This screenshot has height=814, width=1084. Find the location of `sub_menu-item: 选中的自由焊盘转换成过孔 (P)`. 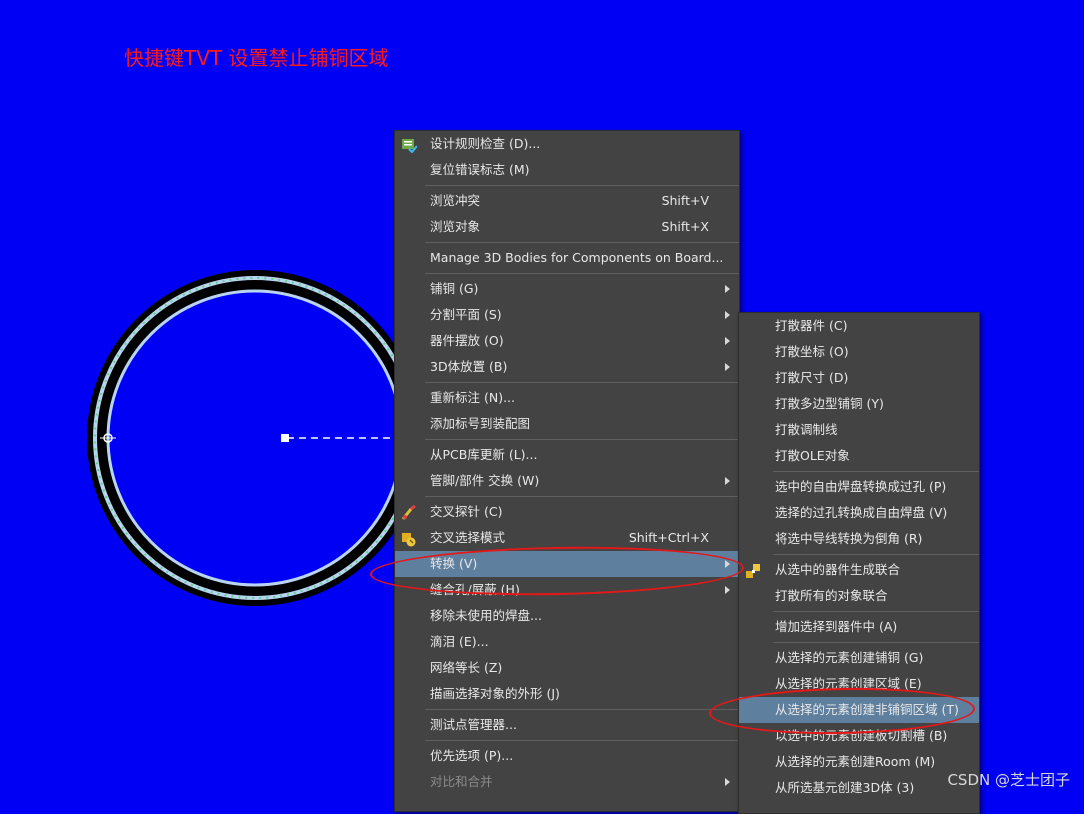

sub_menu-item: 选中的自由焊盘转换成过孔 (P) is located at coordinates (859, 487).